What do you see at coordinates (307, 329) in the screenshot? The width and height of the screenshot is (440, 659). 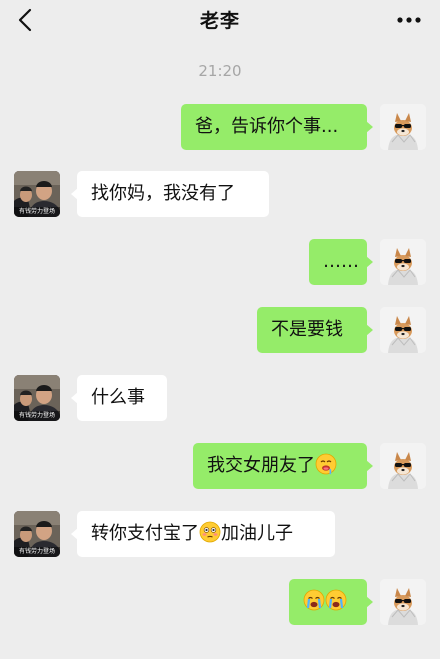 I see `message-text: 不是要钱` at bounding box center [307, 329].